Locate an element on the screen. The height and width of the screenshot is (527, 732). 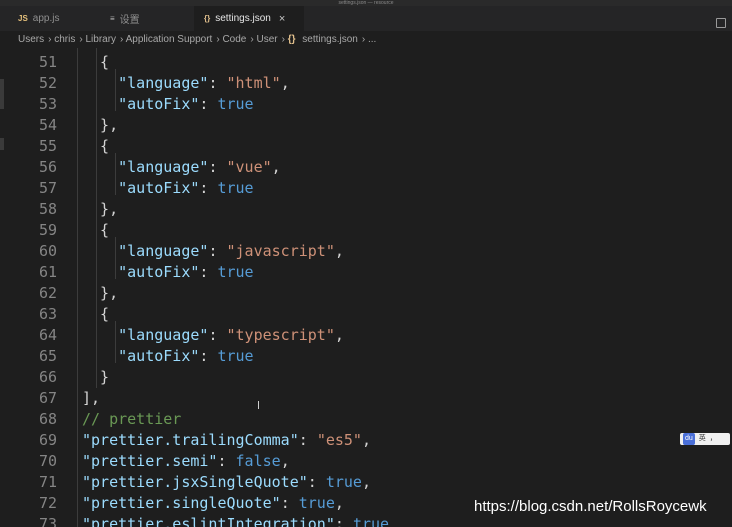
js-file-icon: JS is located at coordinates (23, 18).